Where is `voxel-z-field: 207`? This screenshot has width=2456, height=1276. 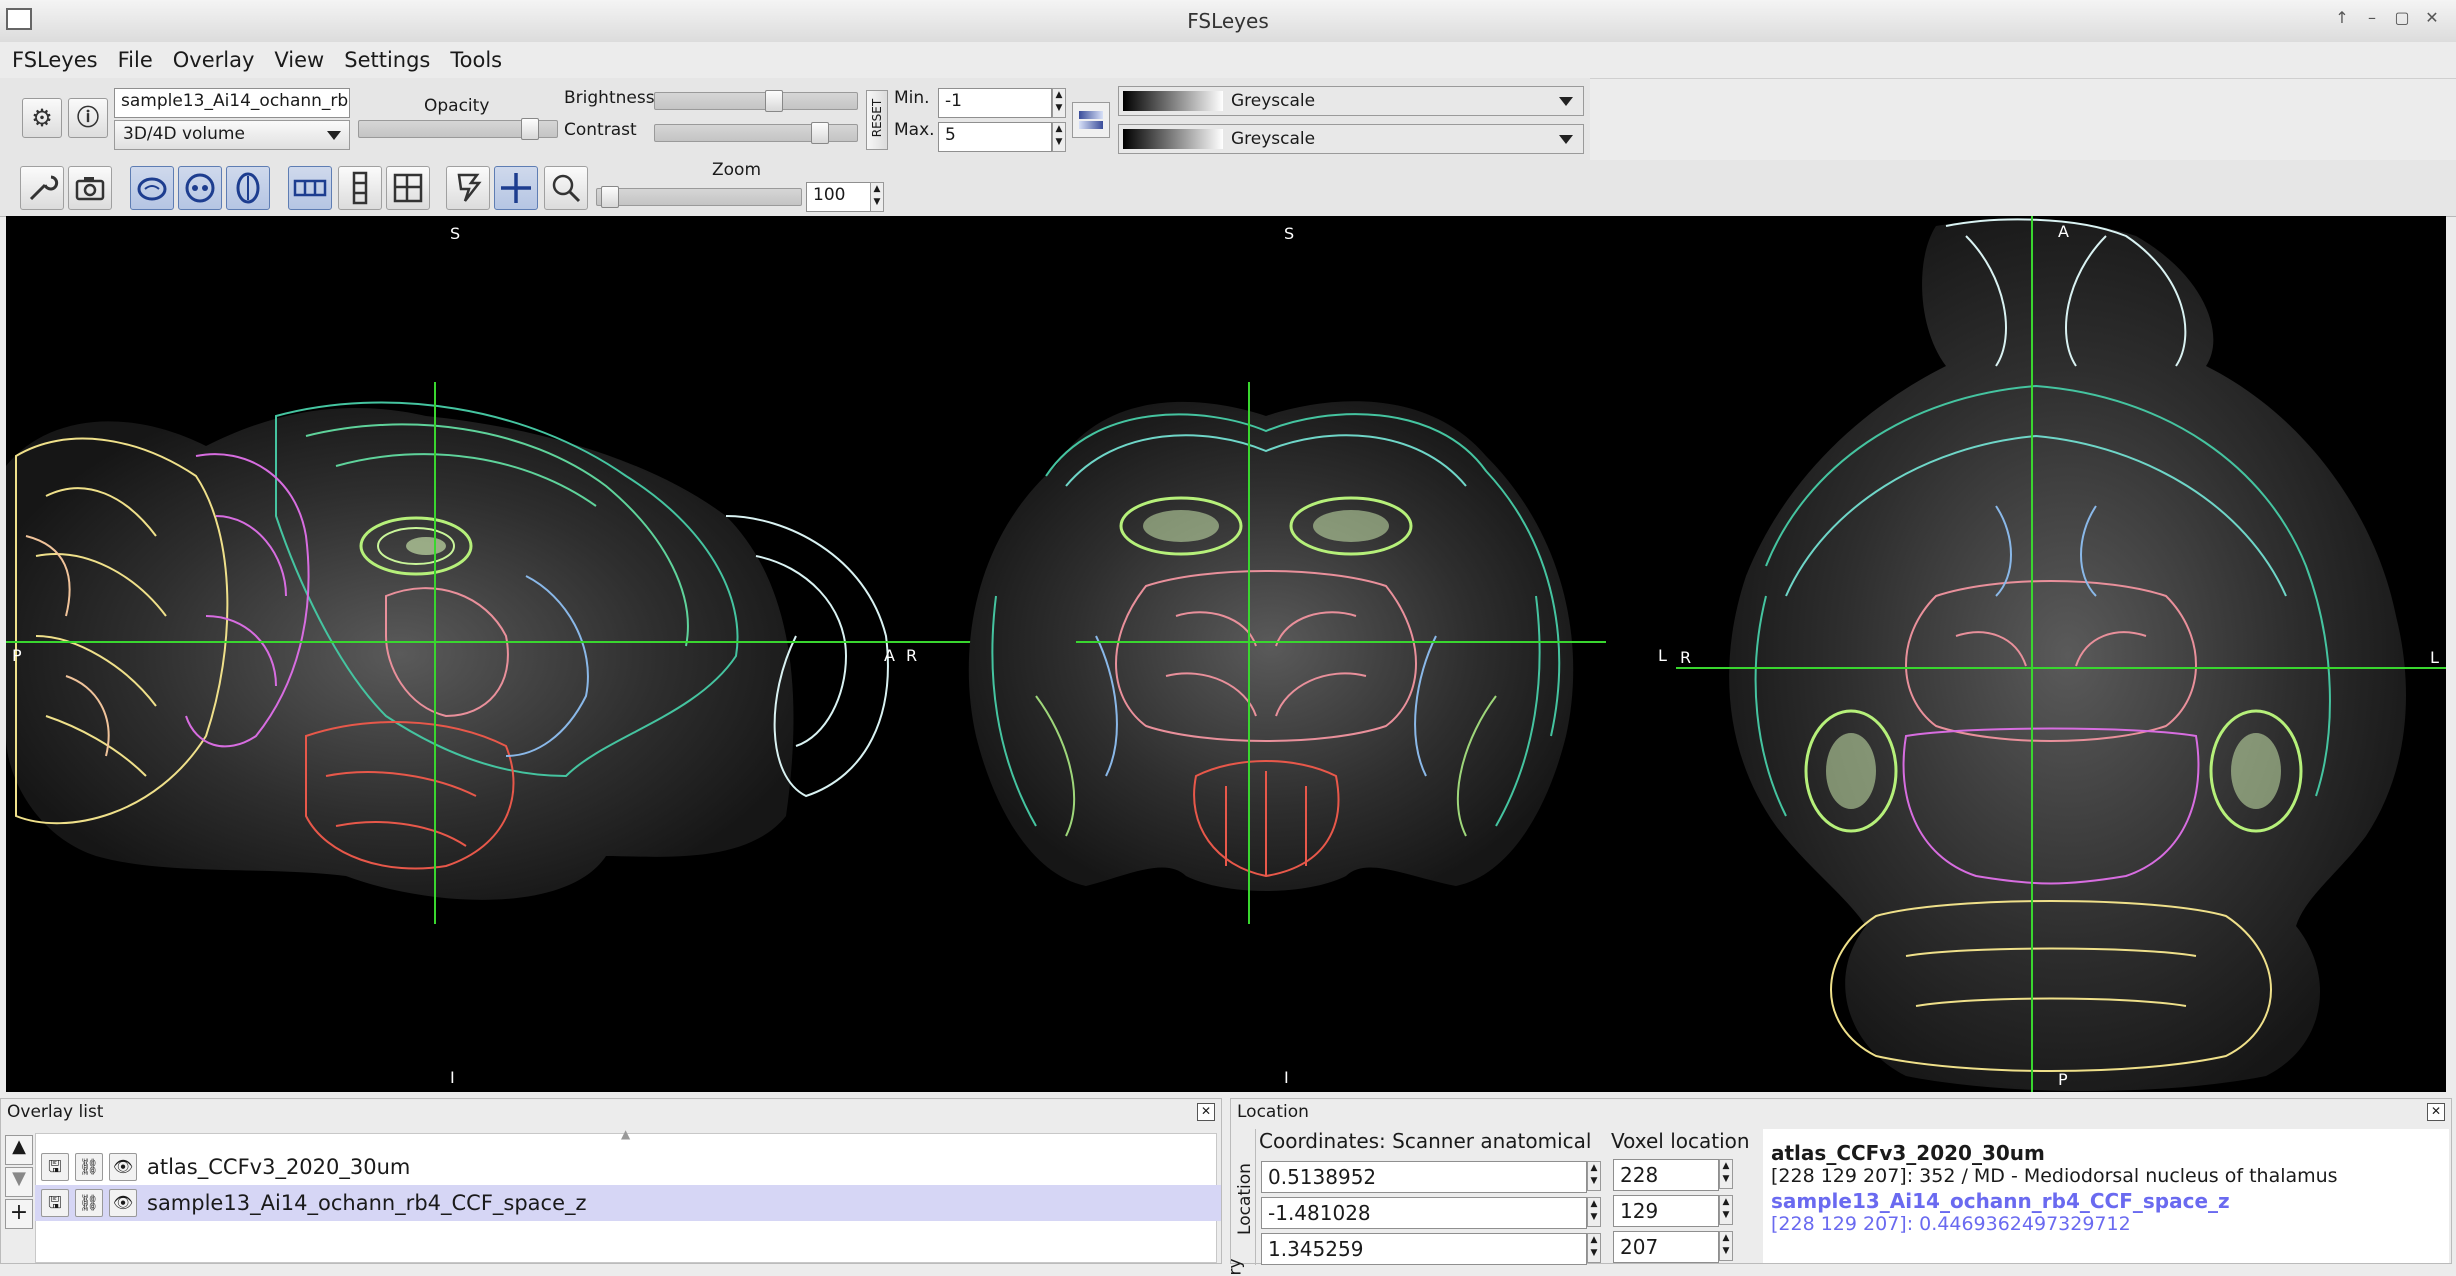
voxel-z-field: 207 is located at coordinates (1666, 1247).